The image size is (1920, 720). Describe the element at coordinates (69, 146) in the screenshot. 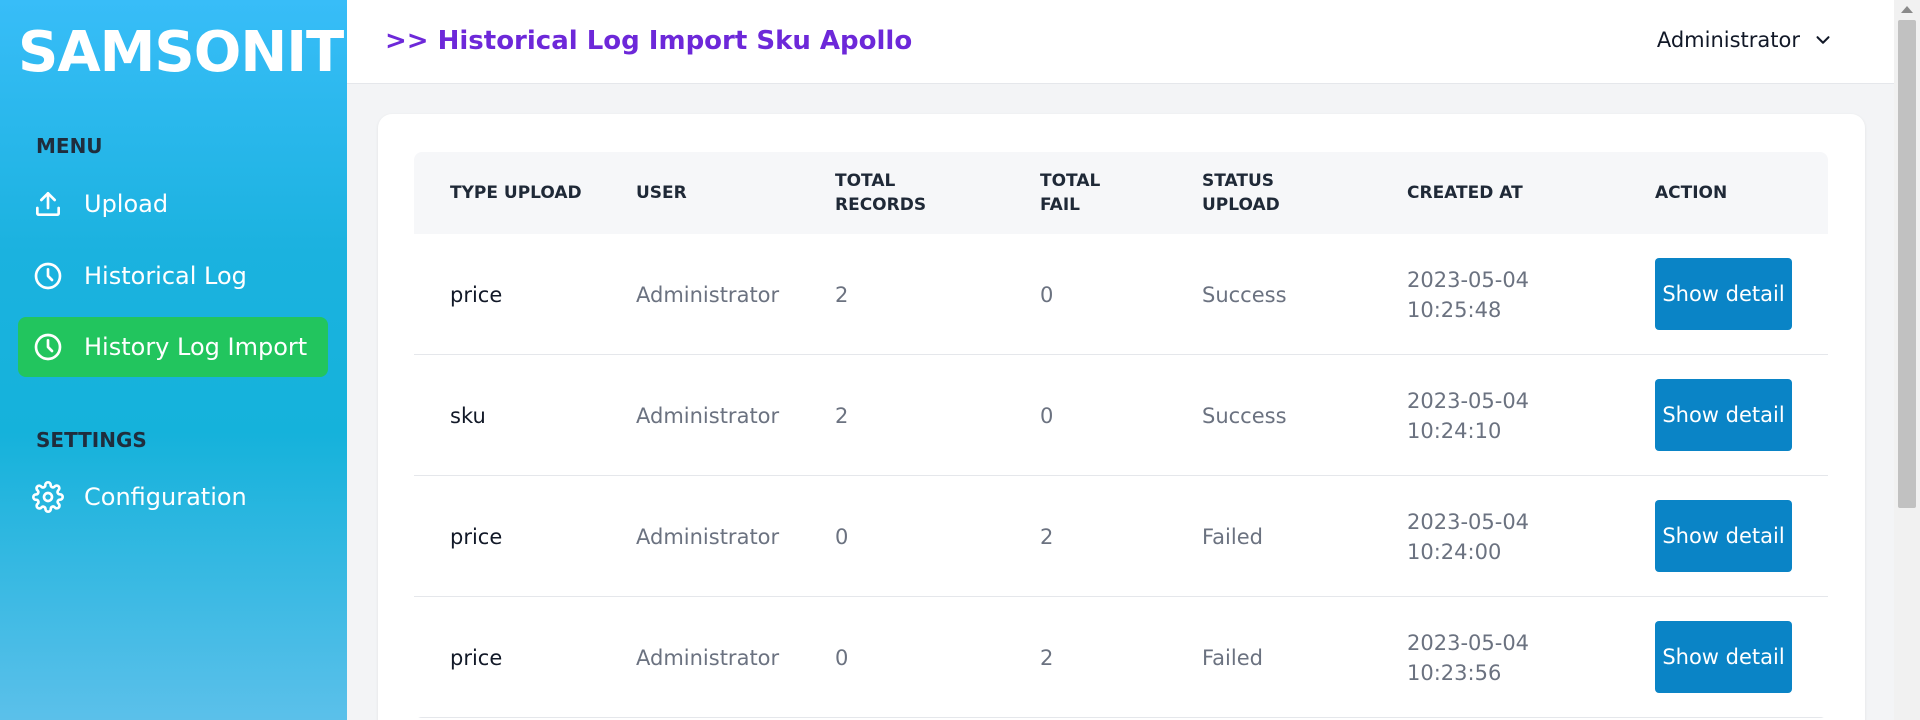

I see `menu-heading: MENU` at that location.